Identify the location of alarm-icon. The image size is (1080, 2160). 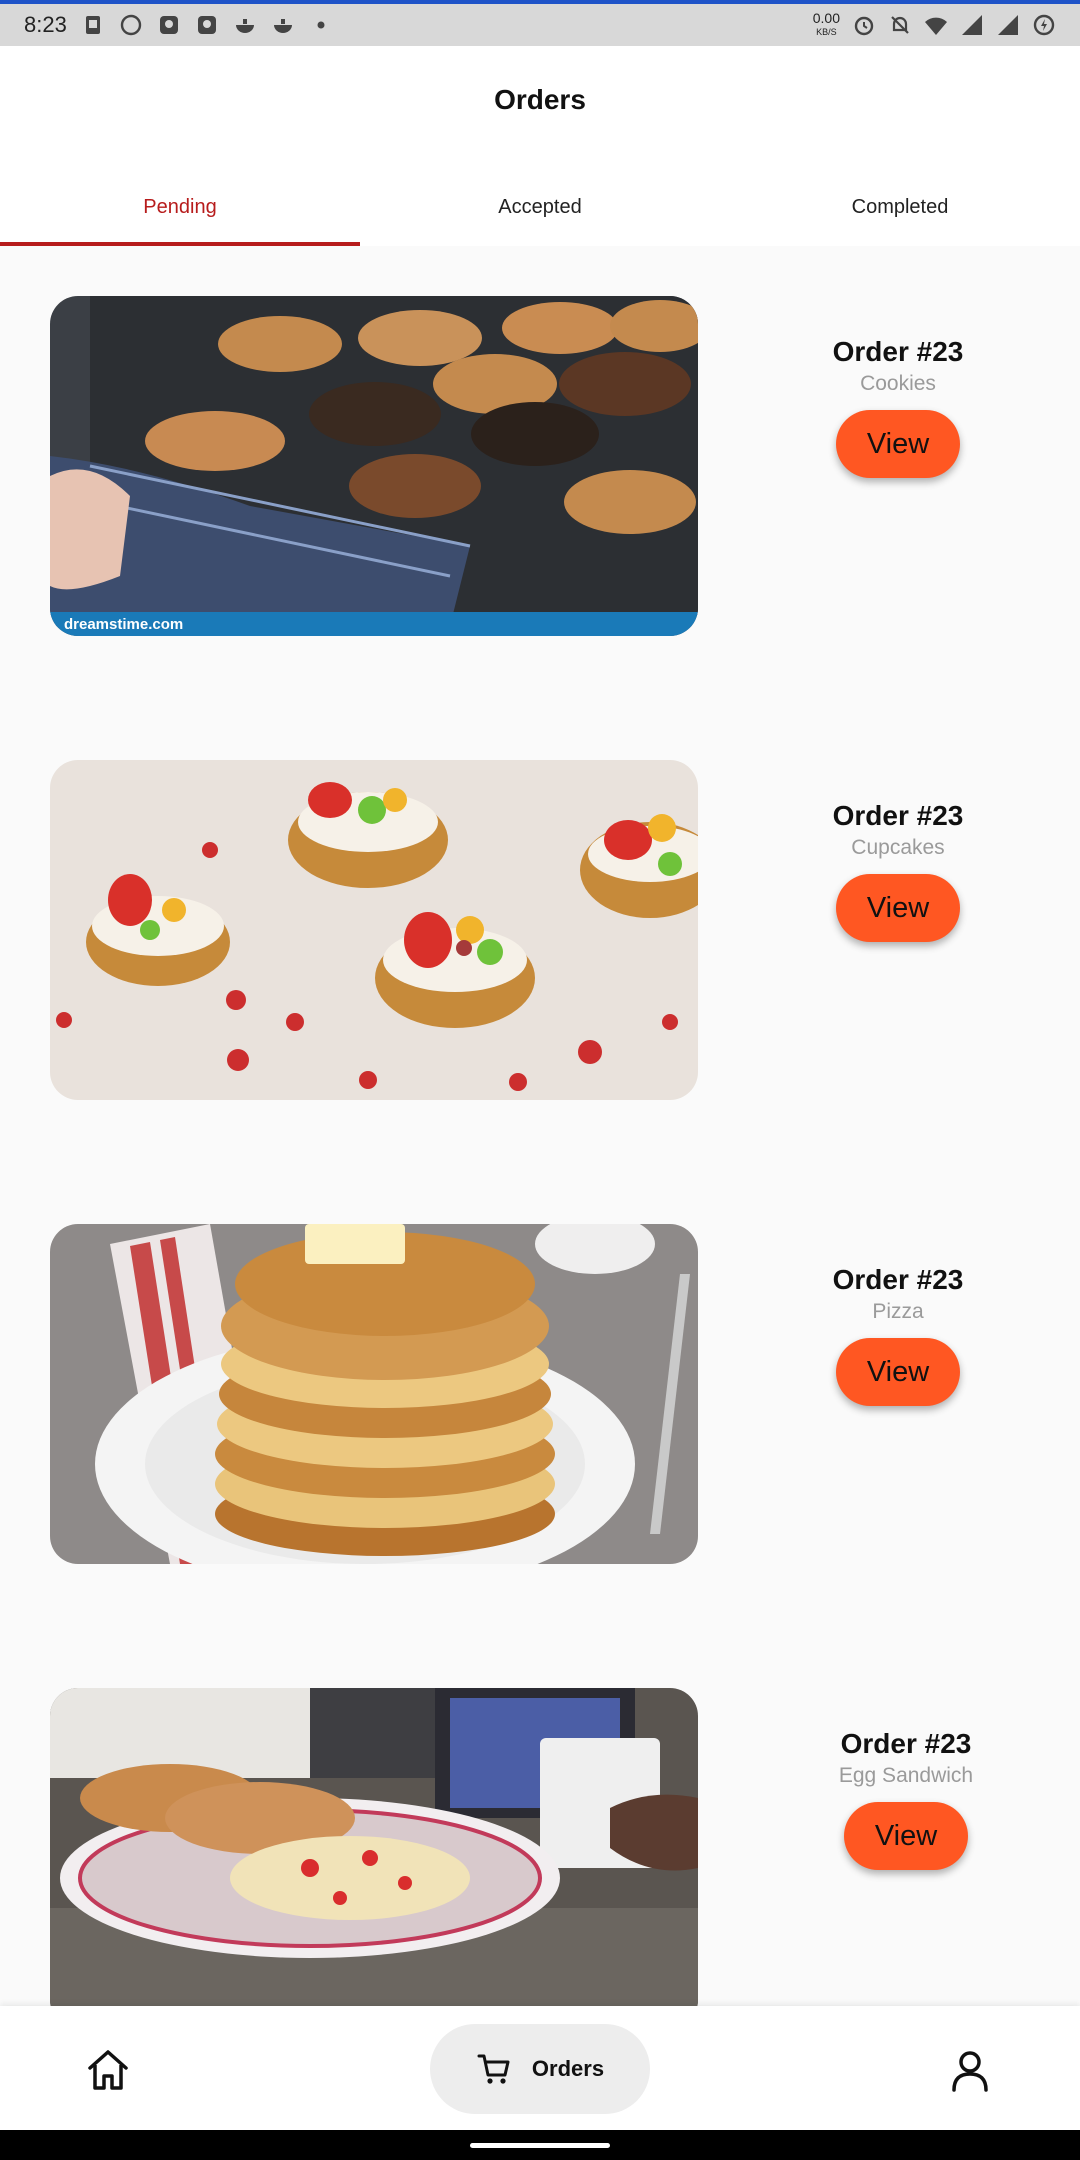
(864, 26).